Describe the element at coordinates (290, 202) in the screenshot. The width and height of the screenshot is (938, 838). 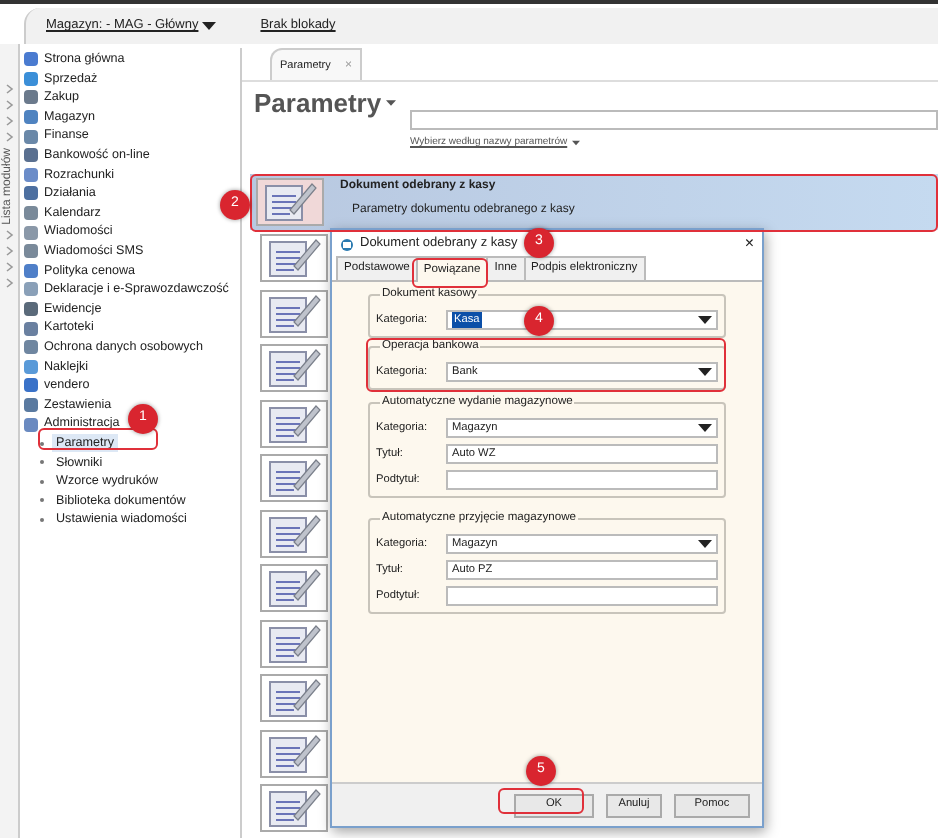
I see `document-icon` at that location.